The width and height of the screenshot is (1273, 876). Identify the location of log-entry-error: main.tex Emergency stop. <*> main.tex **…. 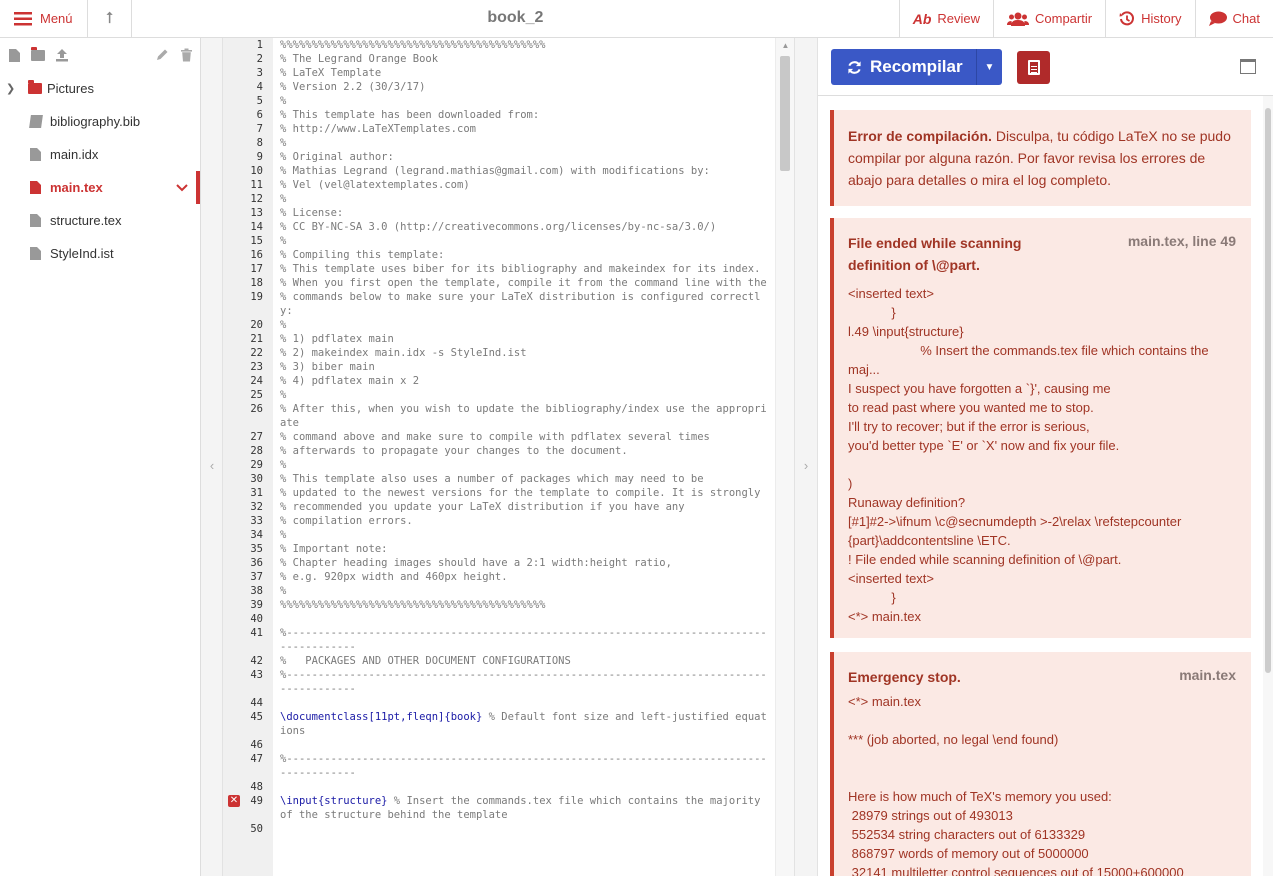
(1040, 764).